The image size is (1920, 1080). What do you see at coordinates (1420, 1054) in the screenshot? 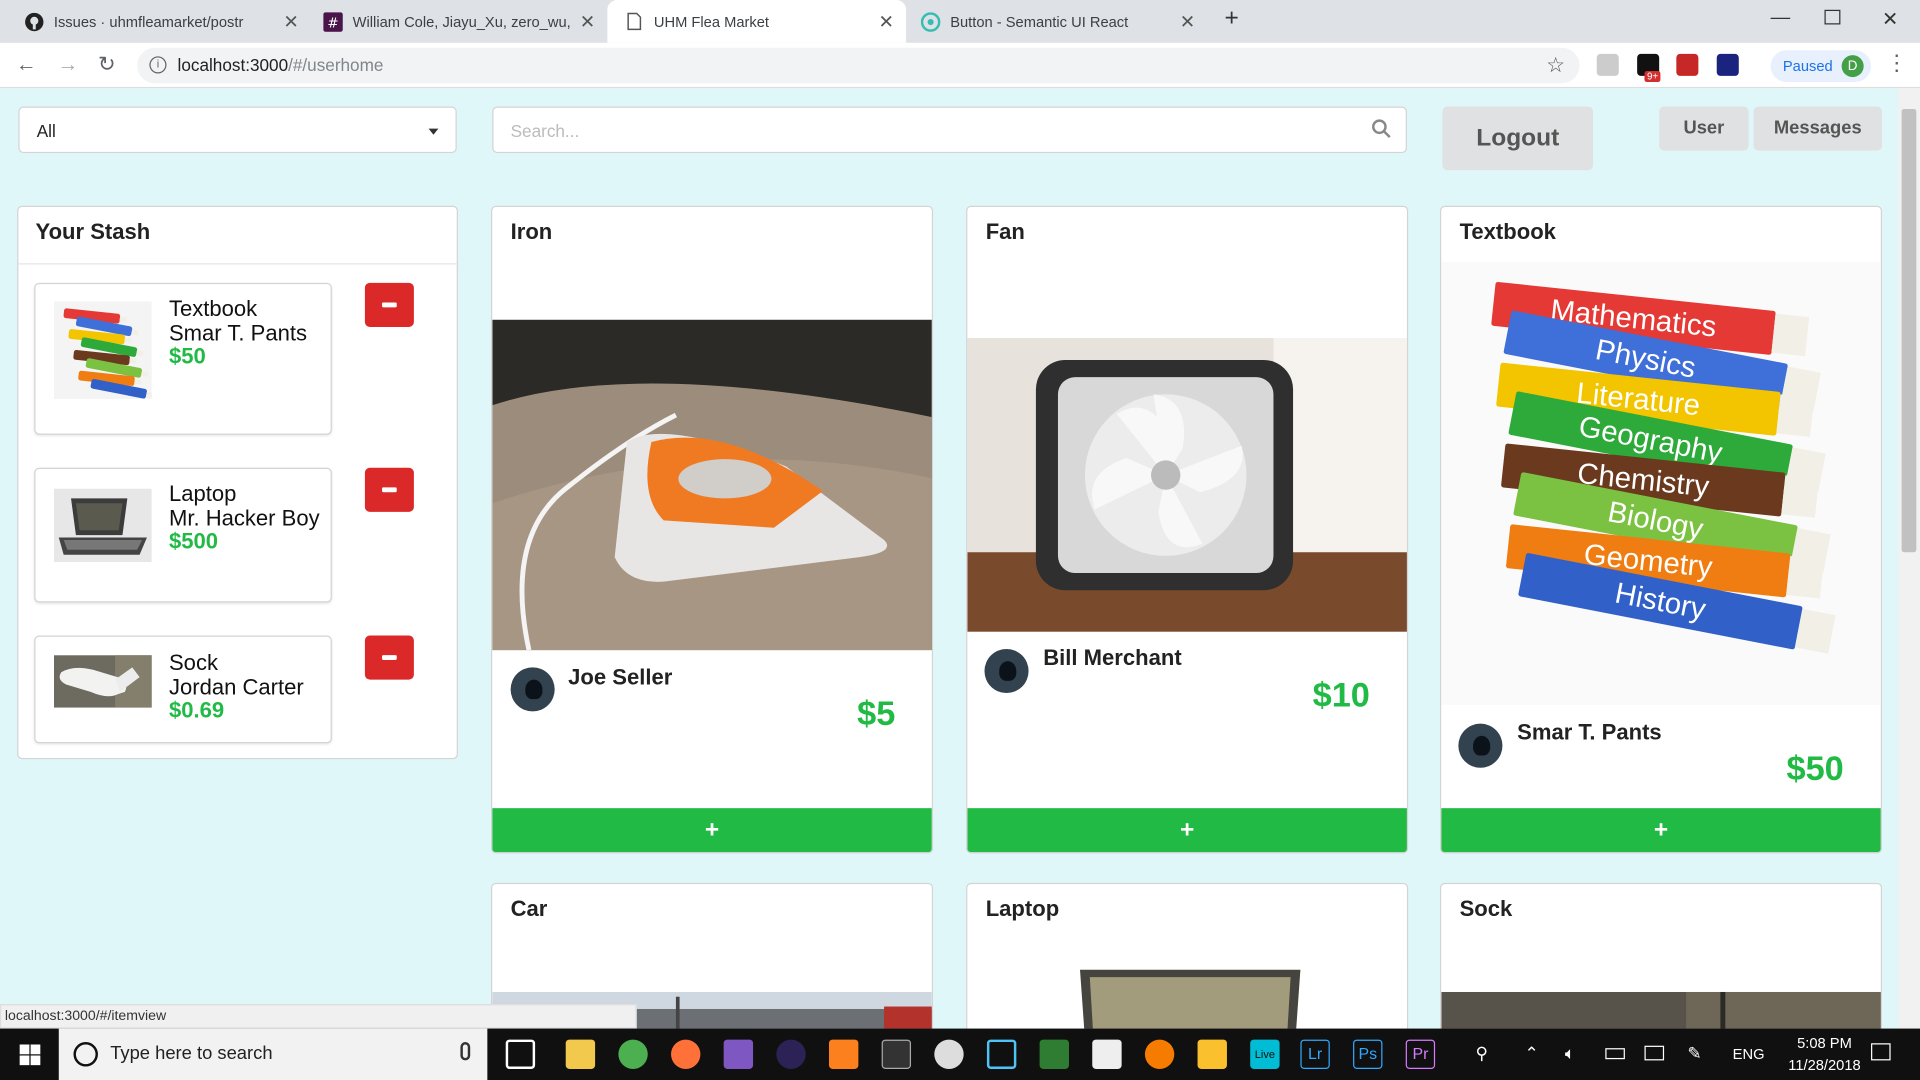
I see `premiere-icon: Pr` at bounding box center [1420, 1054].